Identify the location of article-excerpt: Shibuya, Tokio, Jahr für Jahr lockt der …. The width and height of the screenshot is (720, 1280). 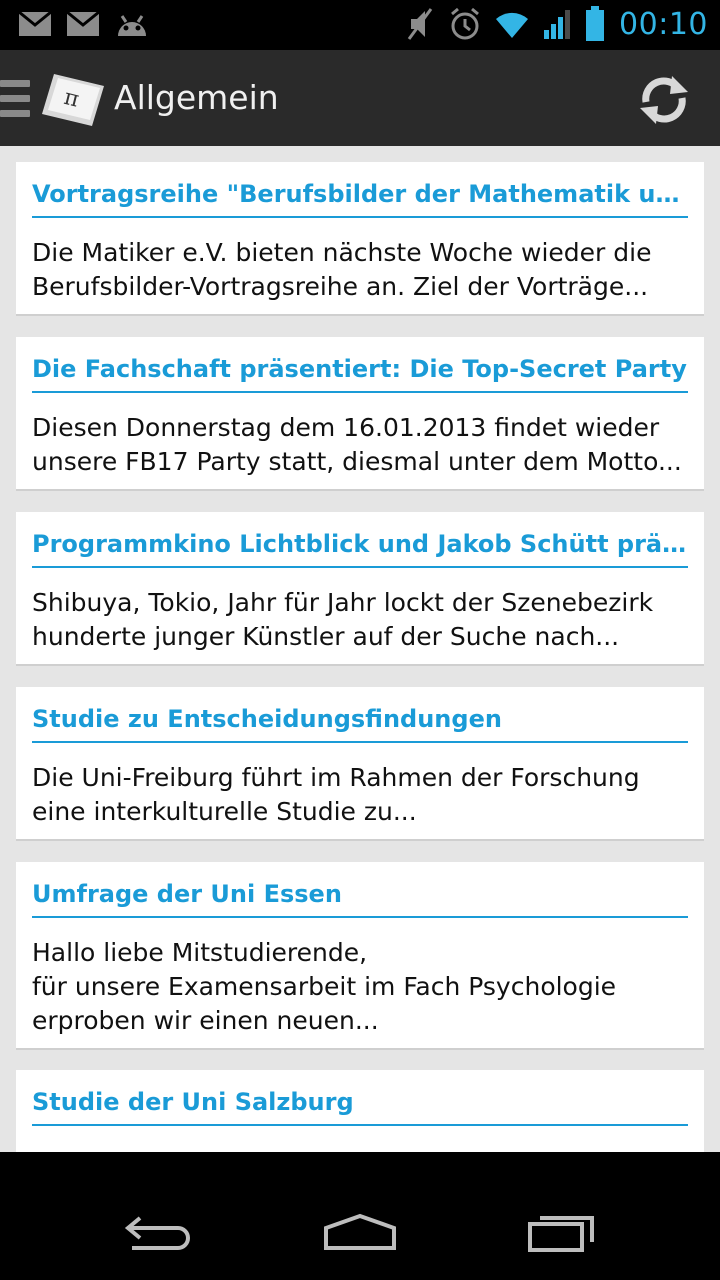
(343, 619).